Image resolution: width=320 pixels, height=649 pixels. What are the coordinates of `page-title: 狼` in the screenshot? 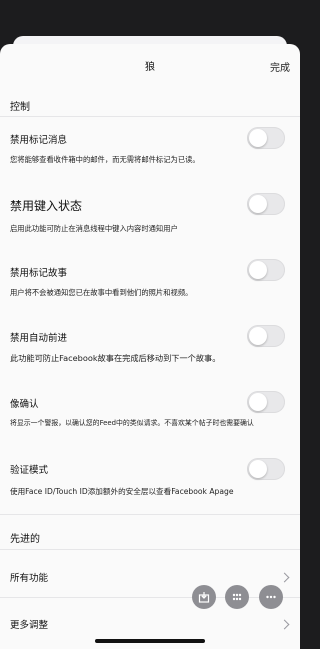 It's located at (150, 67).